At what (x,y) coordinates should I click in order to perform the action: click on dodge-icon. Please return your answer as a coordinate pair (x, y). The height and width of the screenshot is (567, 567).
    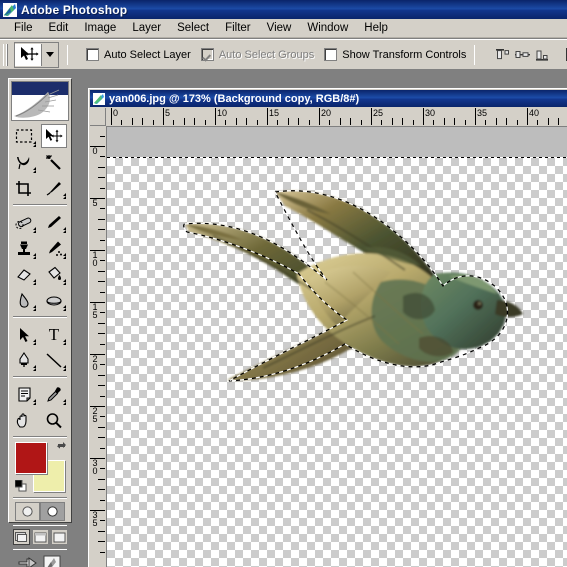
    Looking at the image, I should click on (54, 300).